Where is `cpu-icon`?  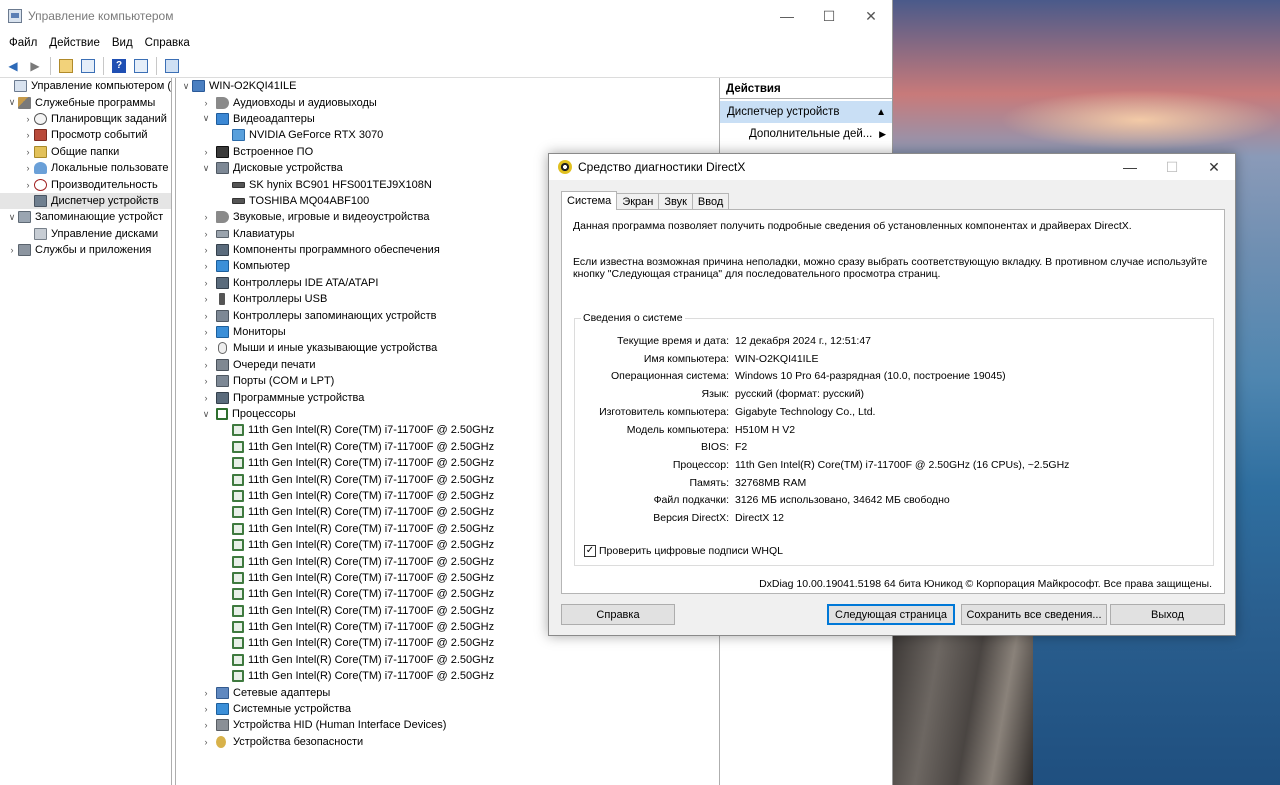 cpu-icon is located at coordinates (238, 627).